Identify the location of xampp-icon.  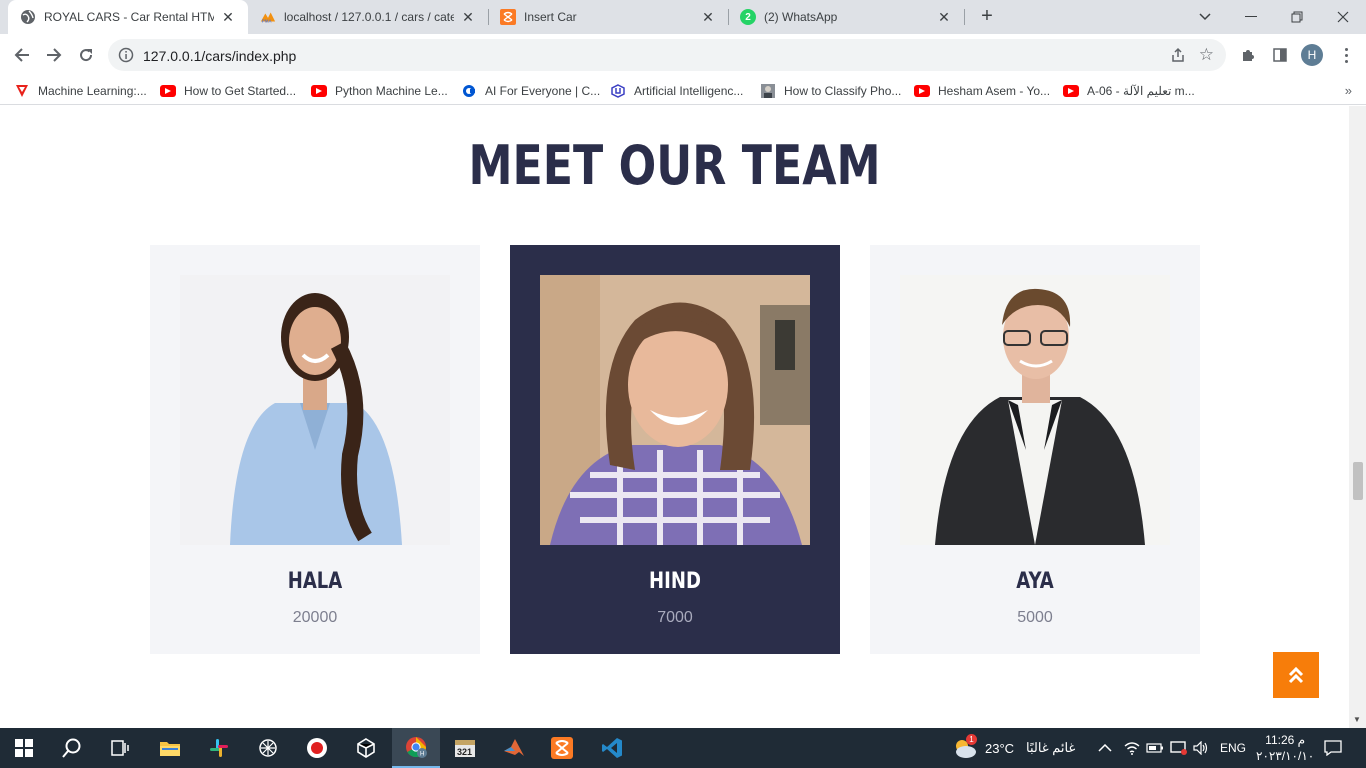
(508, 17).